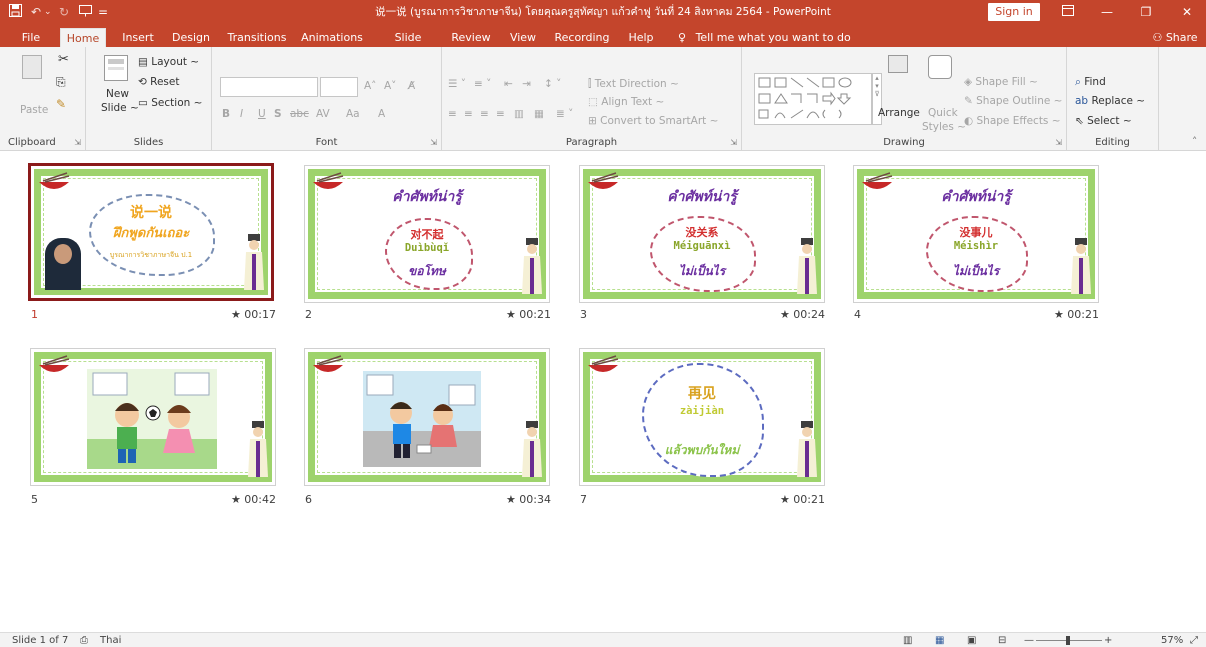  What do you see at coordinates (641, 37) in the screenshot?
I see `tab-help: Help` at bounding box center [641, 37].